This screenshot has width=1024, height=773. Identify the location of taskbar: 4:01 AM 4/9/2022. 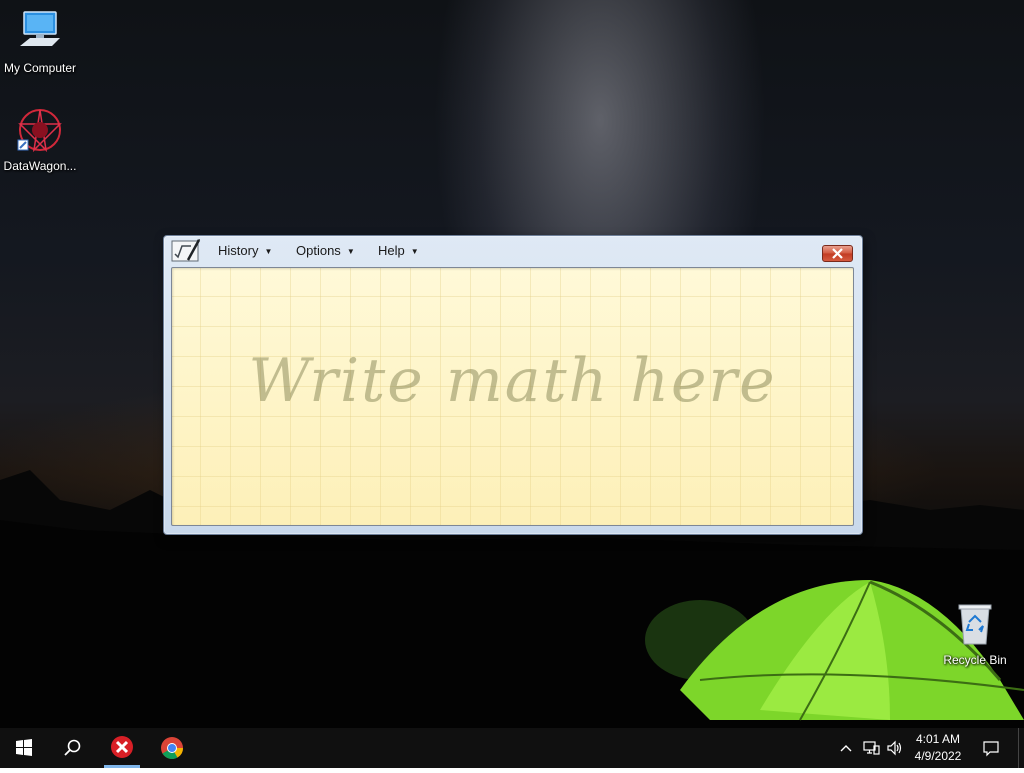
(512, 748).